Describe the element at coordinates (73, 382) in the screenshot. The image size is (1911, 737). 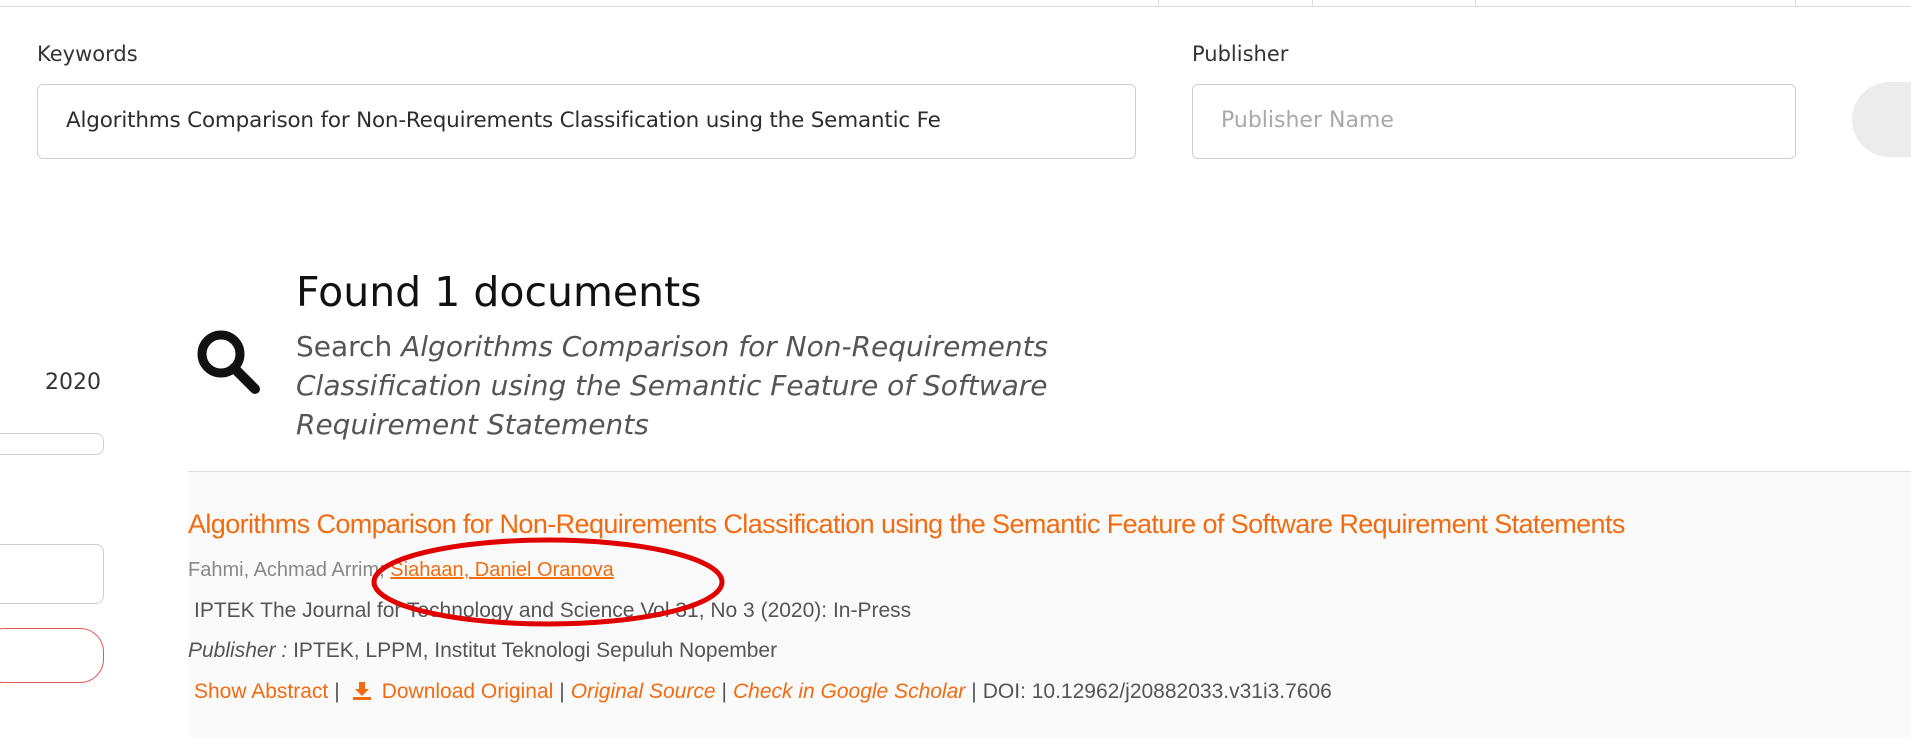
I see `year-filter-label: 2020` at that location.